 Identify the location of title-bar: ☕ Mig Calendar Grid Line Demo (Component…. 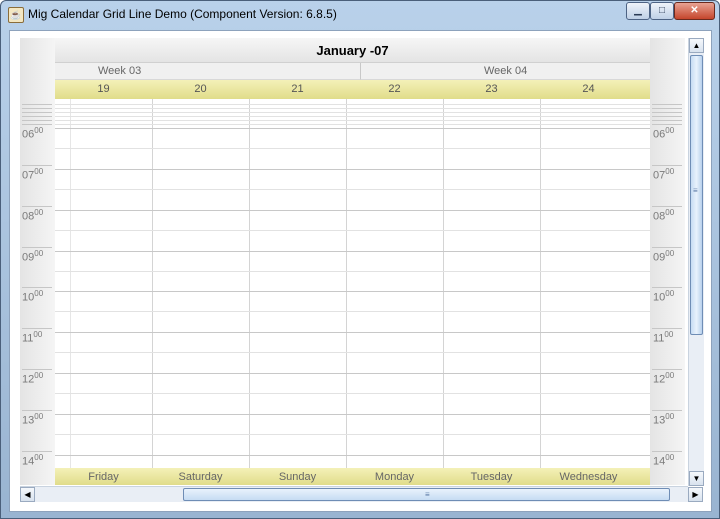
(360, 14).